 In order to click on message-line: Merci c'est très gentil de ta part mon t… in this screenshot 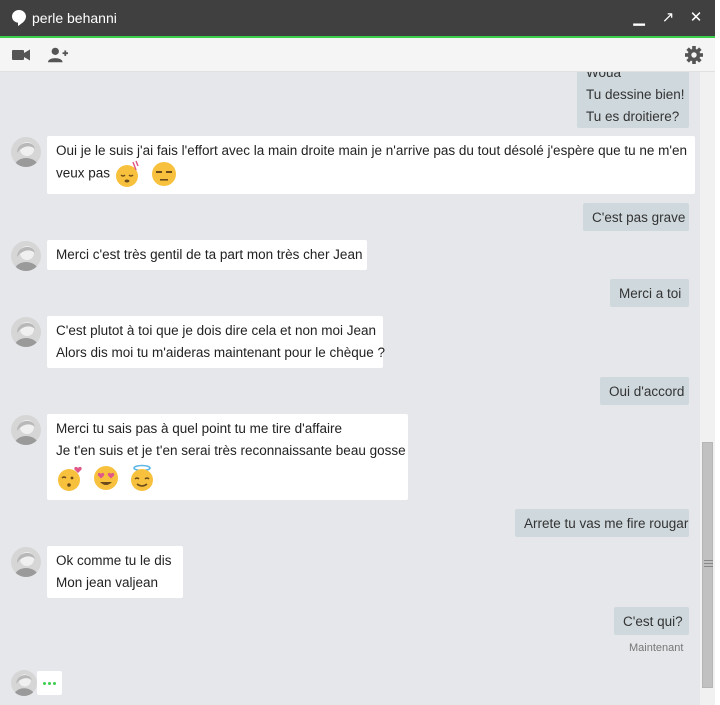, I will do `click(209, 254)`.